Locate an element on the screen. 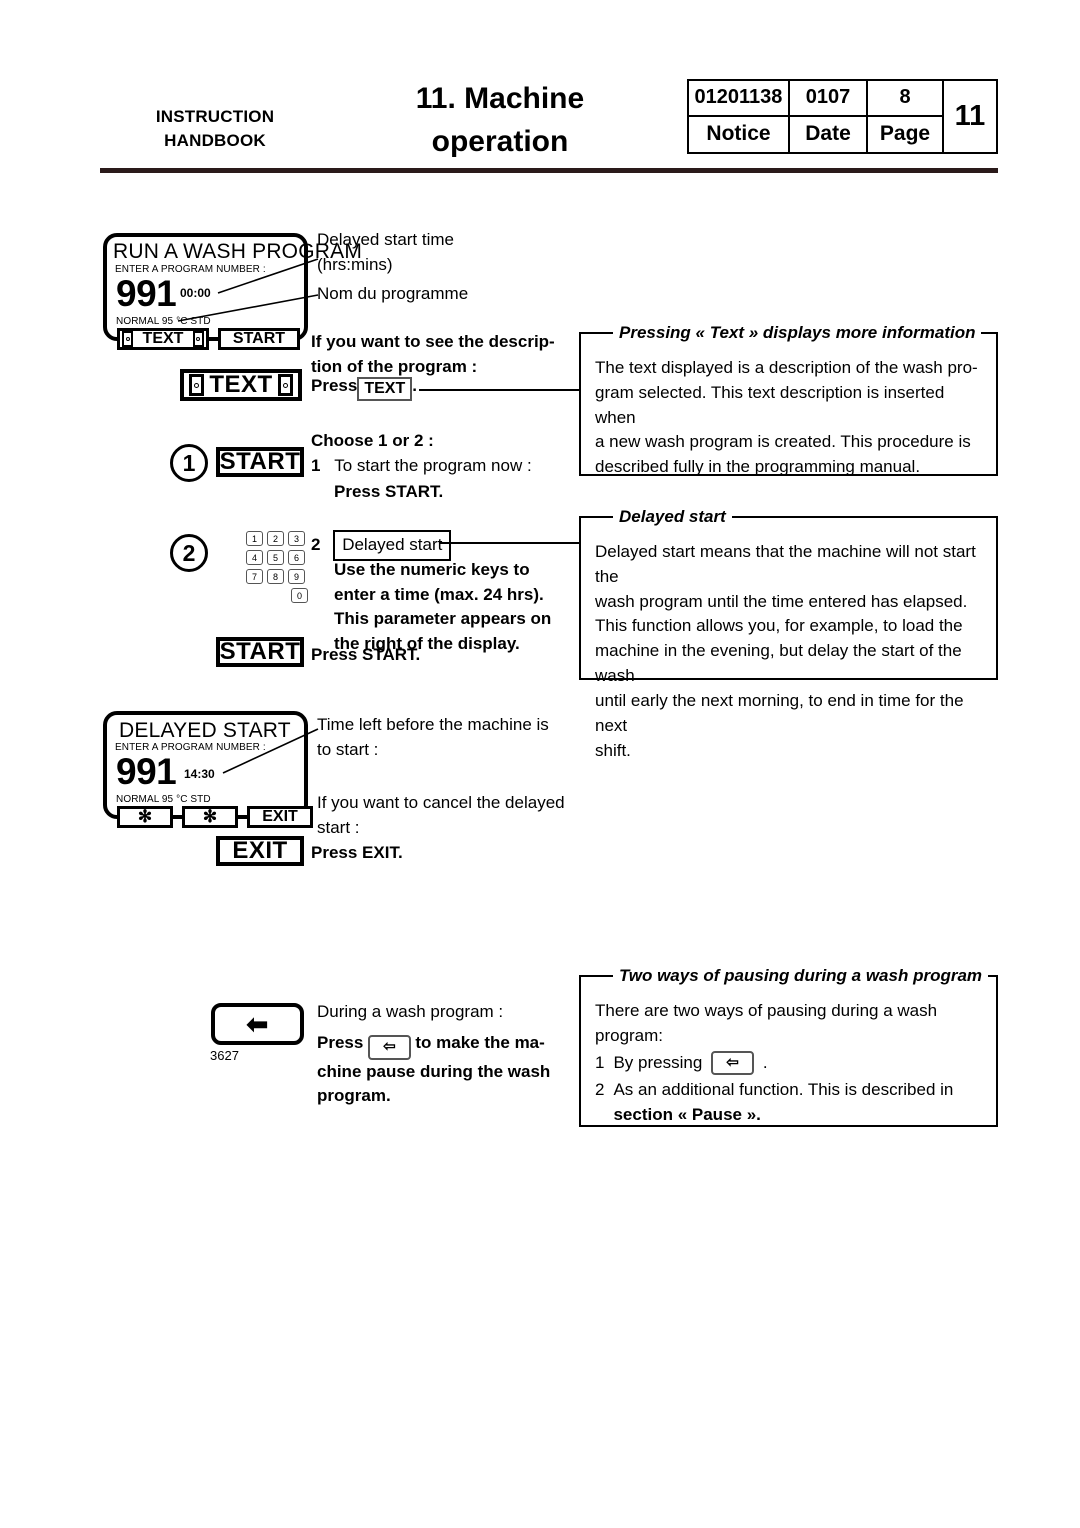 This screenshot has height=1528, width=1080. keypad-row: 7 8 9 is located at coordinates (277, 576).